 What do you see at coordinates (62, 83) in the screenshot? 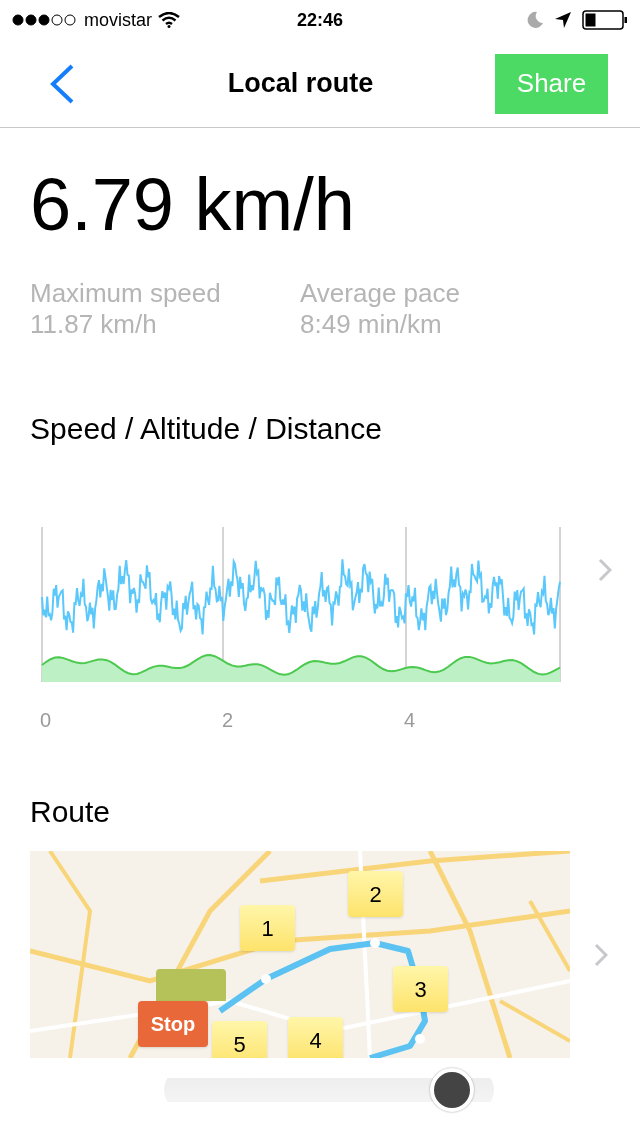
I see `back-icon` at bounding box center [62, 83].